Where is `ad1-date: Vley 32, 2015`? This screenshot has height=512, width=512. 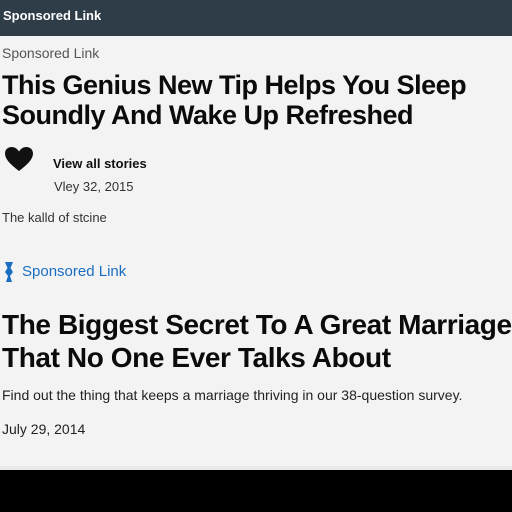 ad1-date: Vley 32, 2015 is located at coordinates (94, 186).